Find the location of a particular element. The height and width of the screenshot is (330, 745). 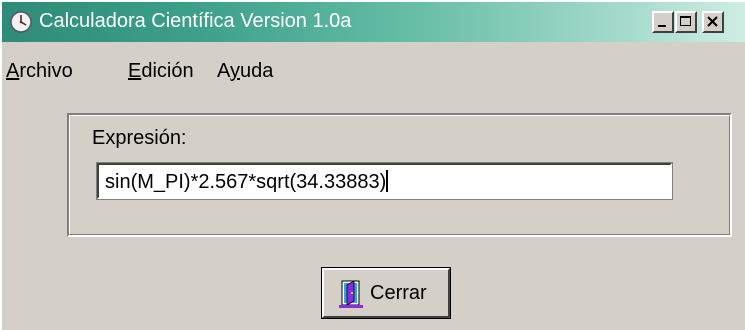

close-icon is located at coordinates (712, 21).